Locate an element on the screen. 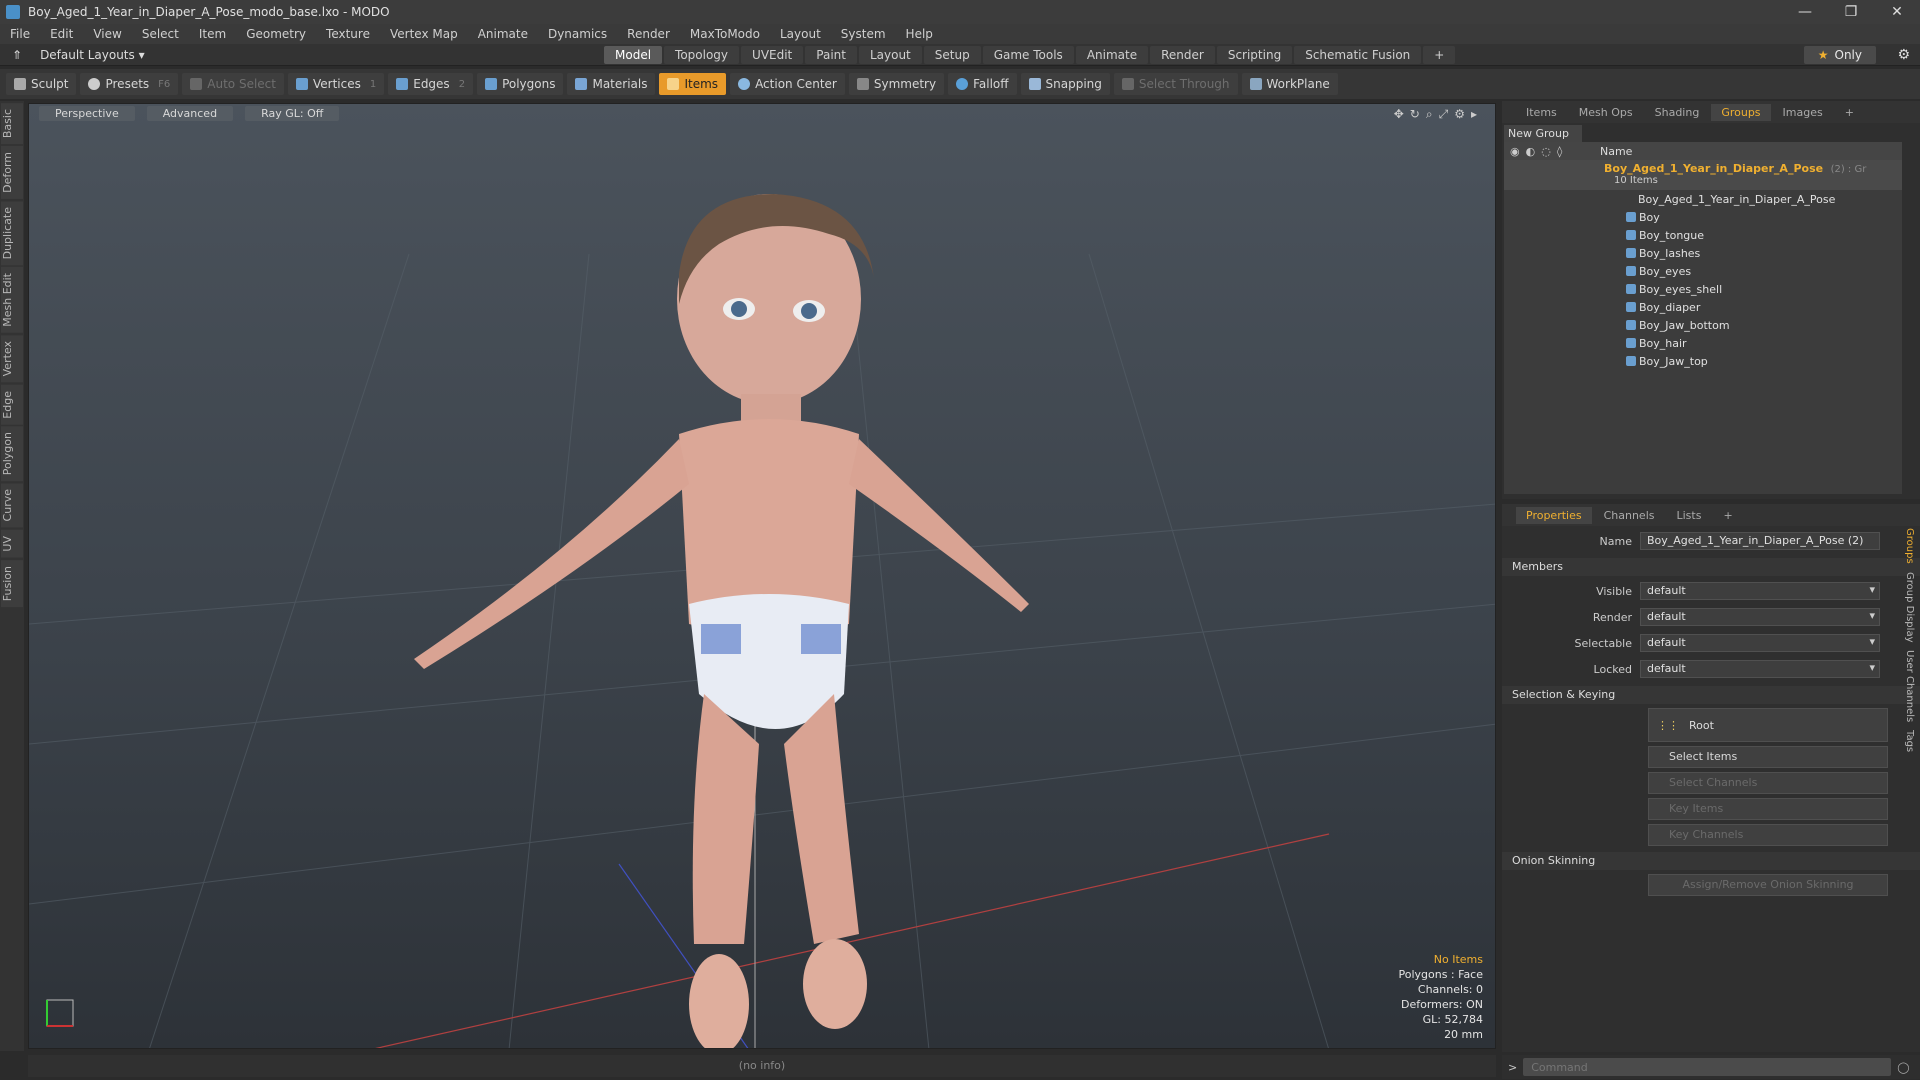 The height and width of the screenshot is (1080, 1920). layout-toggle-icon: ⇑ is located at coordinates (17, 55).